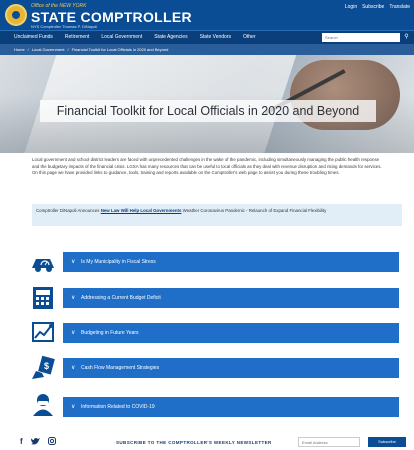 The height and width of the screenshot is (450, 414). Describe the element at coordinates (121, 298) in the screenshot. I see `accordion-label: Addressing a Current Budget Deficit` at that location.